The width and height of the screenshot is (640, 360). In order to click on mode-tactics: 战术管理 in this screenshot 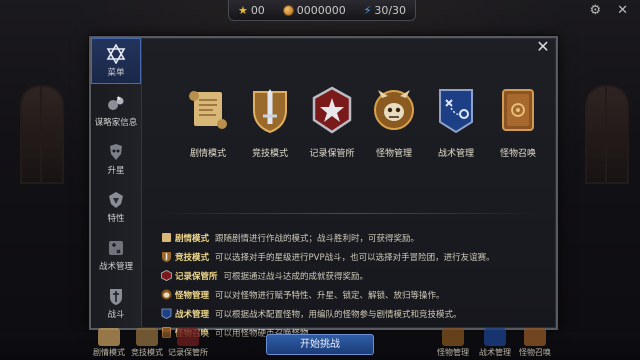, I will do `click(456, 137)`.